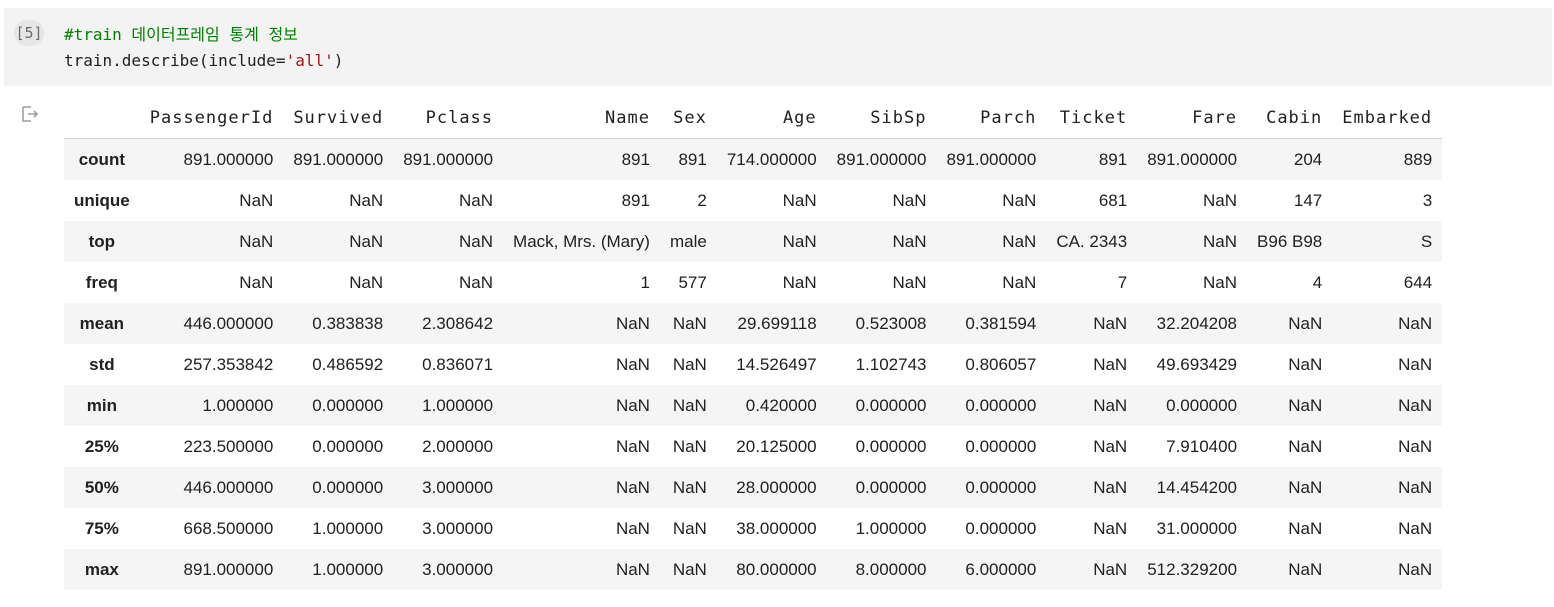 The image size is (1554, 607). I want to click on table-cell: 31.000000, so click(1197, 528).